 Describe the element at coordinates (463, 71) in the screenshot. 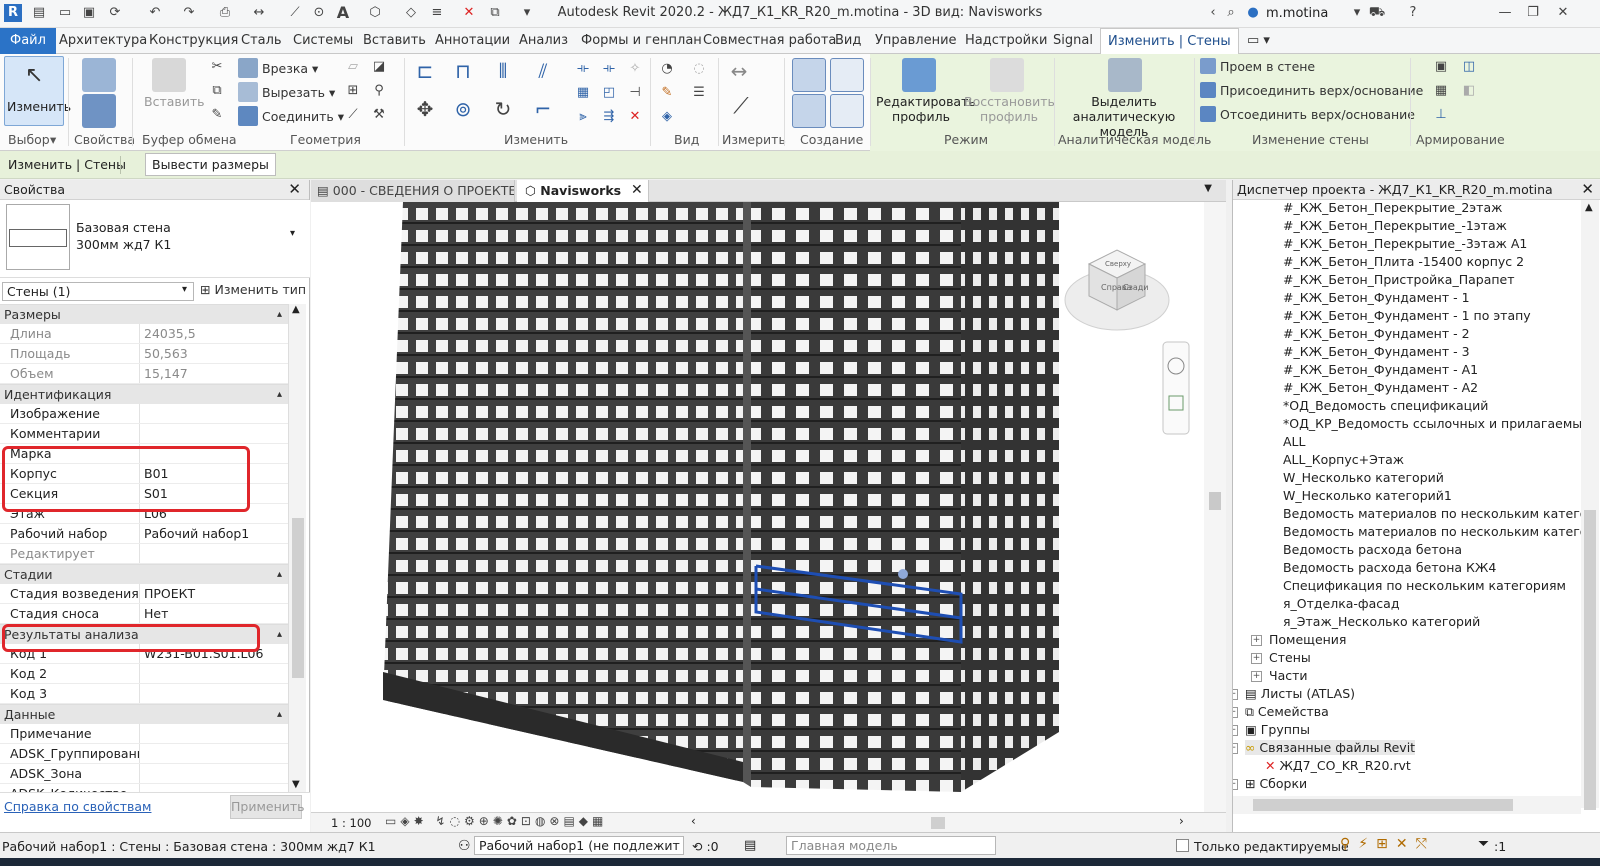

I see `offset-icon: ⊓` at that location.